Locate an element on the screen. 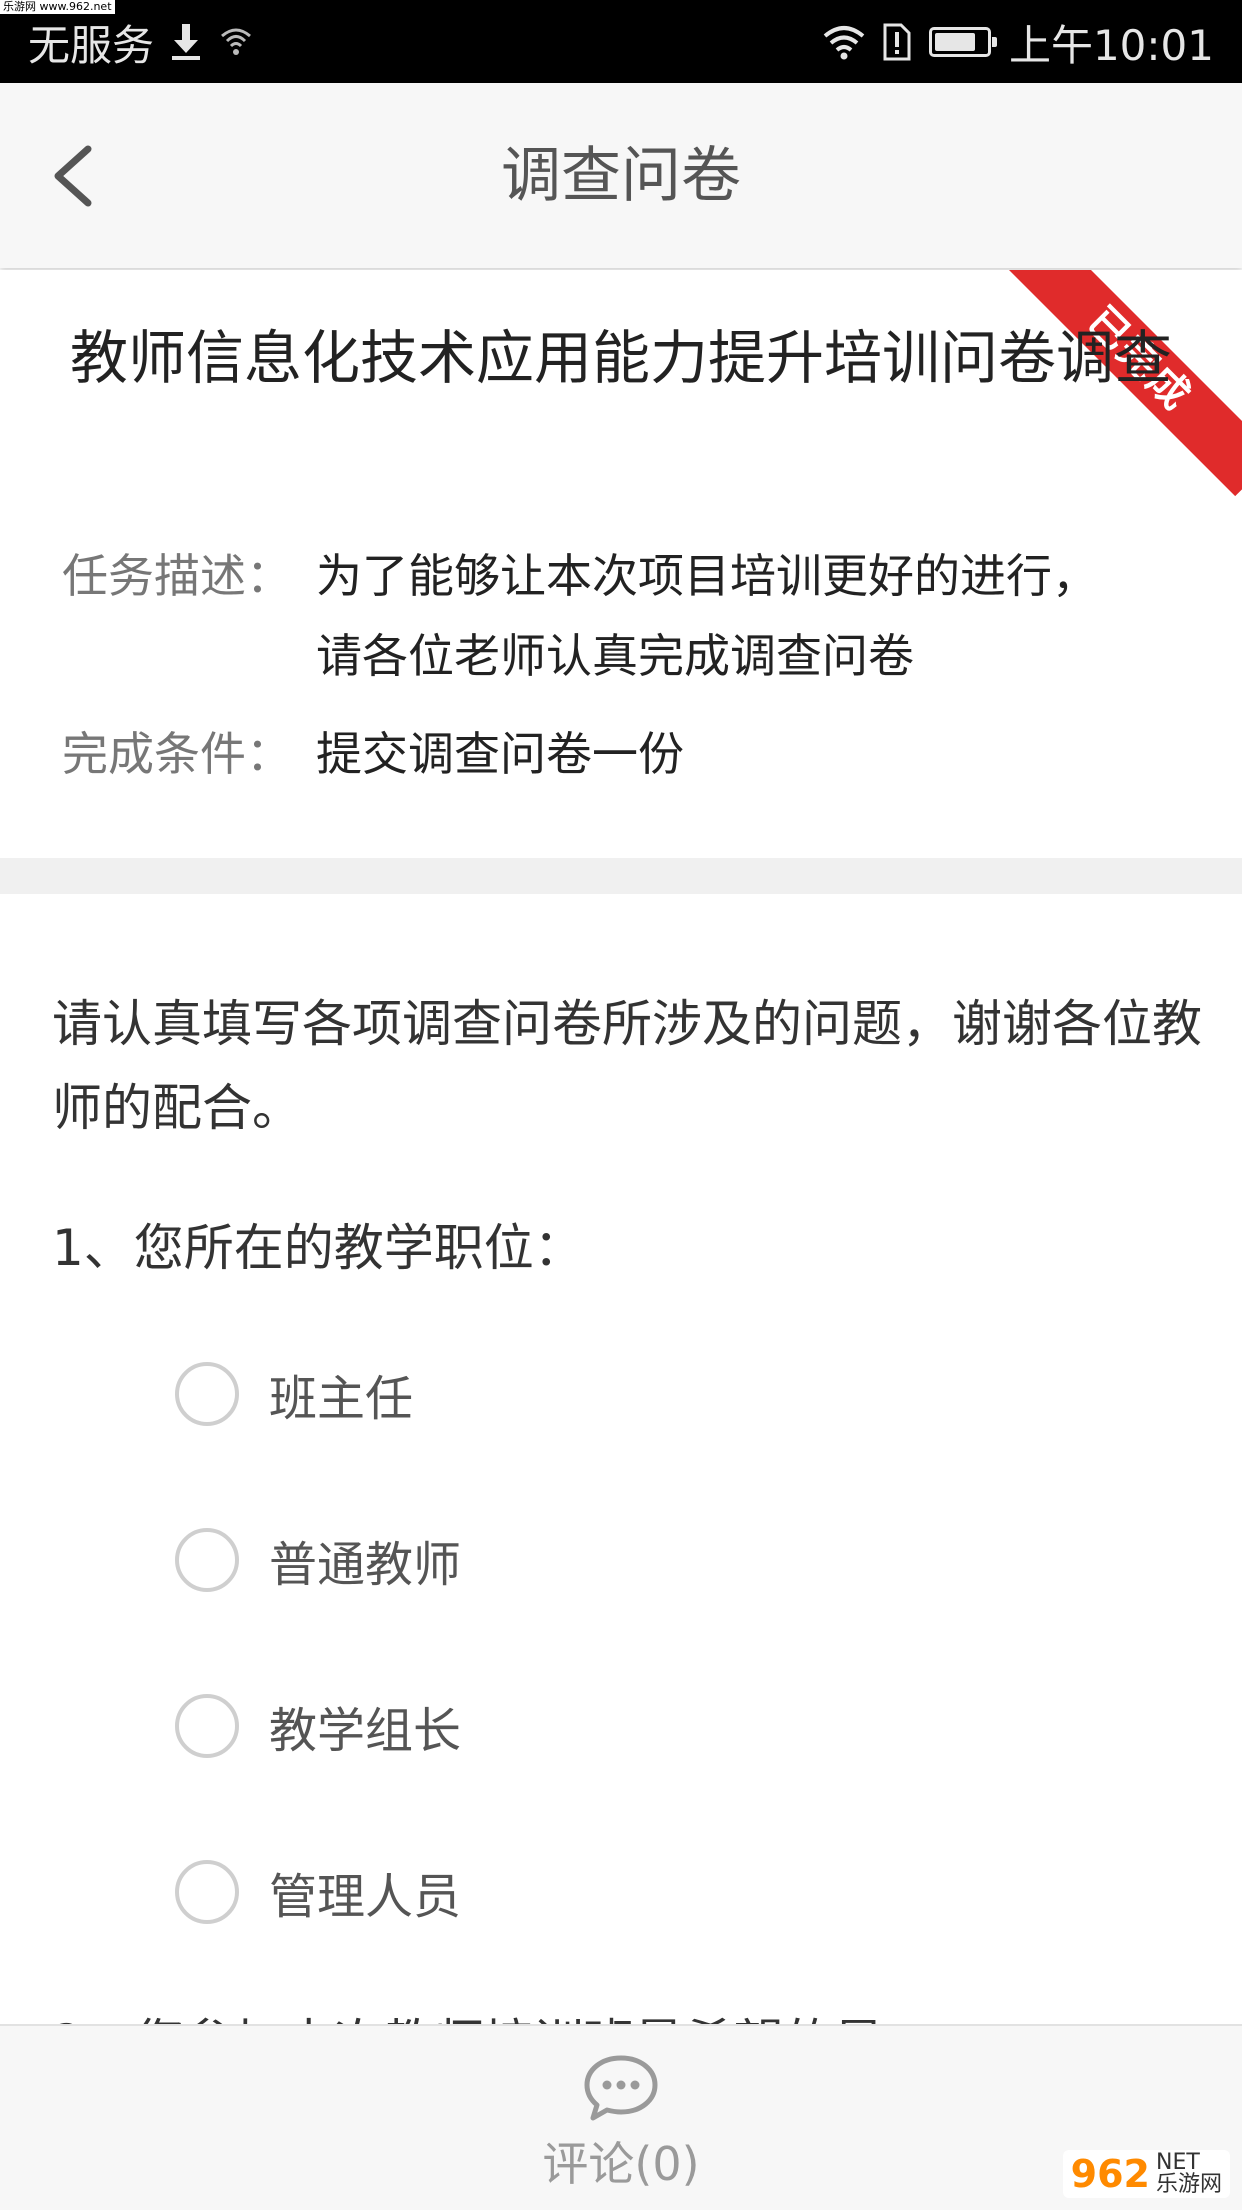 This screenshot has height=2210, width=1242. logo-net: NET is located at coordinates (1177, 2162).